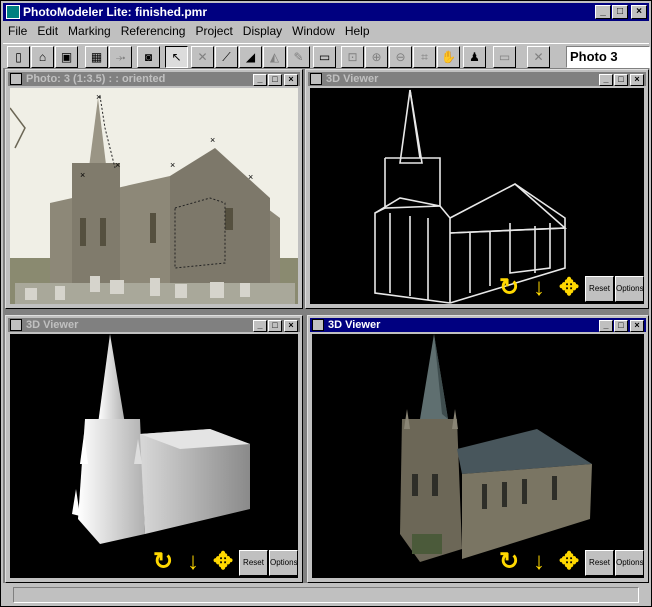  Describe the element at coordinates (599, 563) in the screenshot. I see `viewer-textured-reset-button: Reset` at that location.